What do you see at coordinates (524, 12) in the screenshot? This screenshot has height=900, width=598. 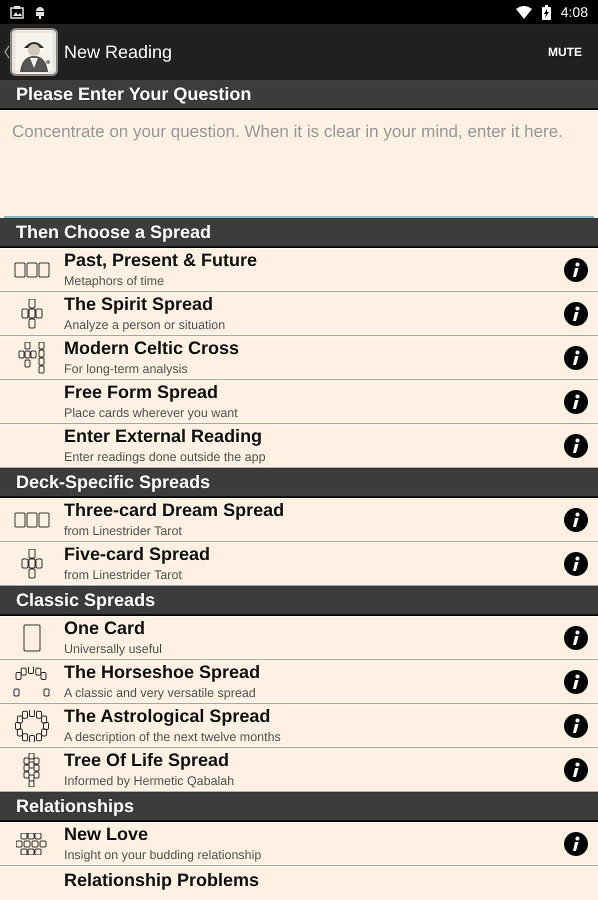 I see `wifi-icon` at bounding box center [524, 12].